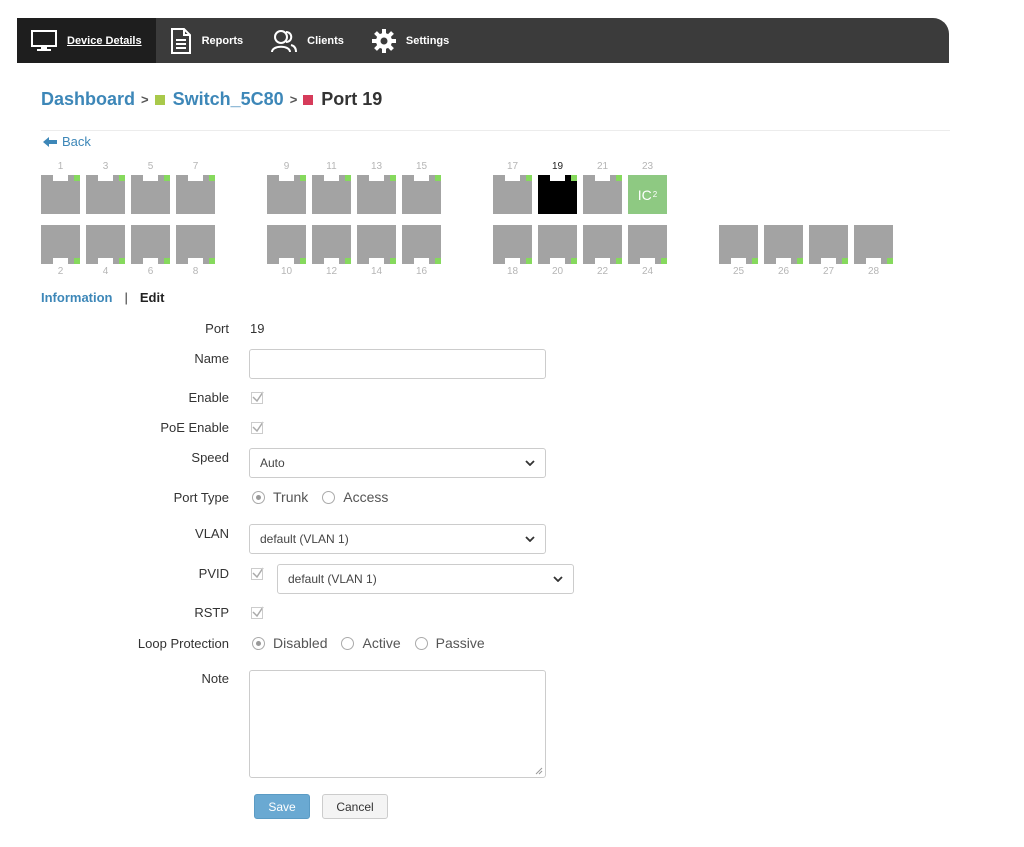 Image resolution: width=1024 pixels, height=847 pixels. Describe the element at coordinates (602, 166) in the screenshot. I see `port-number-21: 21` at that location.